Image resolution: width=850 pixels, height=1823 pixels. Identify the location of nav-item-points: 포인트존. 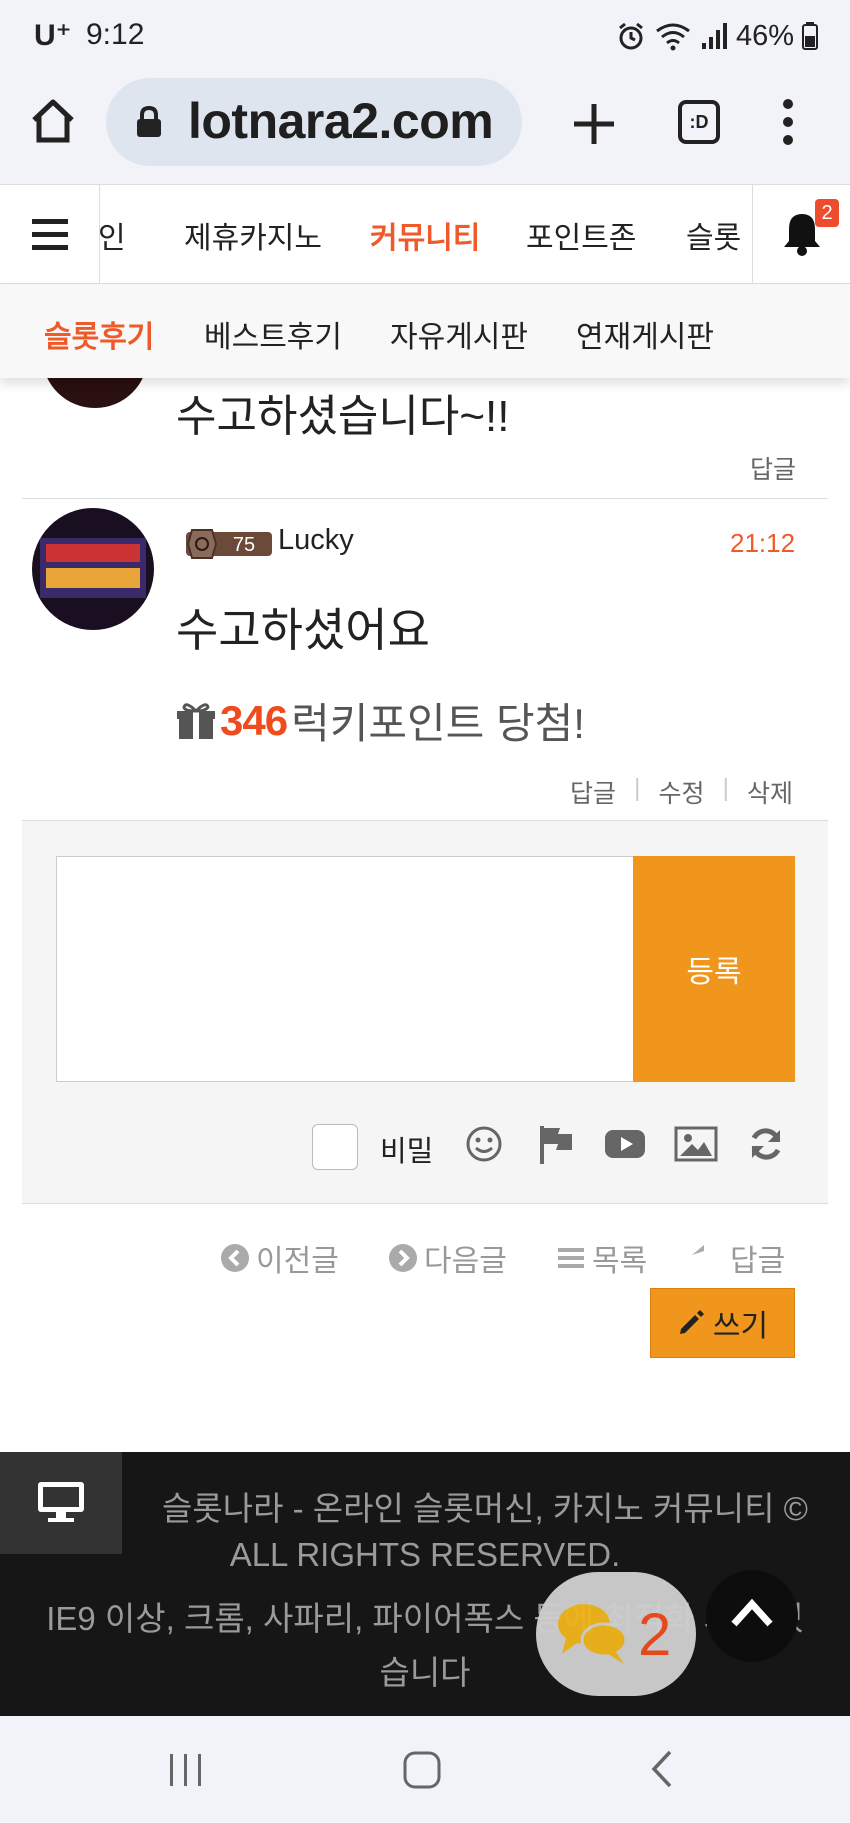
(581, 235).